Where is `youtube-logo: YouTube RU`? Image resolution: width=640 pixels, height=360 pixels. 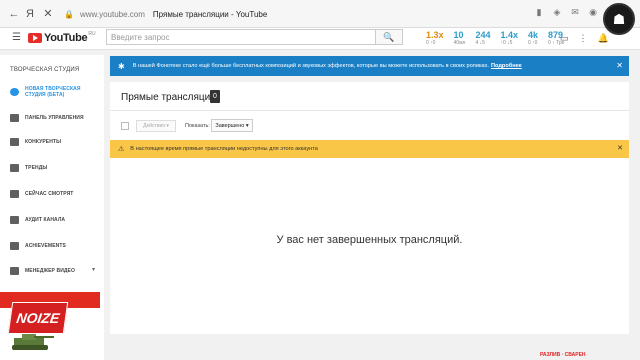 youtube-logo: YouTube RU is located at coordinates (62, 37).